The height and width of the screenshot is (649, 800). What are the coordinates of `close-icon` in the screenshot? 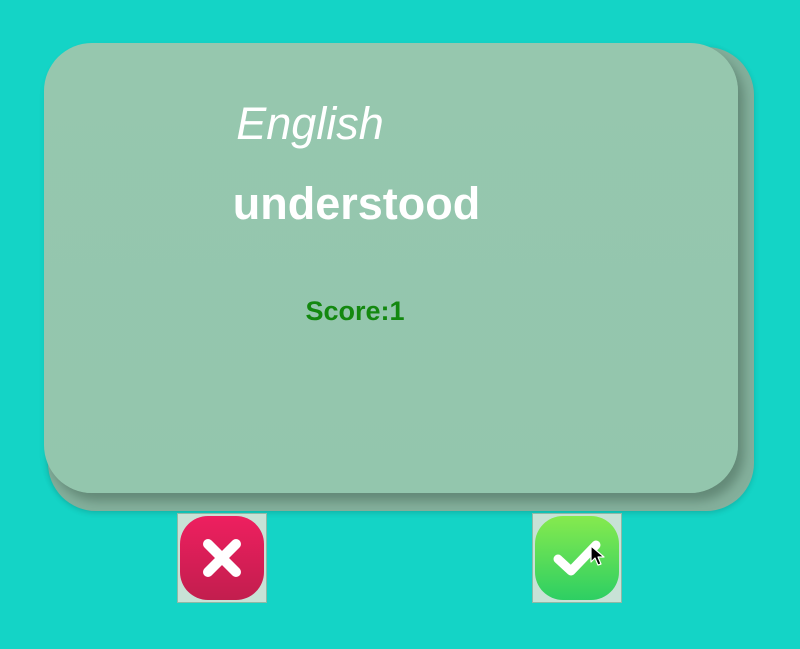 It's located at (222, 558).